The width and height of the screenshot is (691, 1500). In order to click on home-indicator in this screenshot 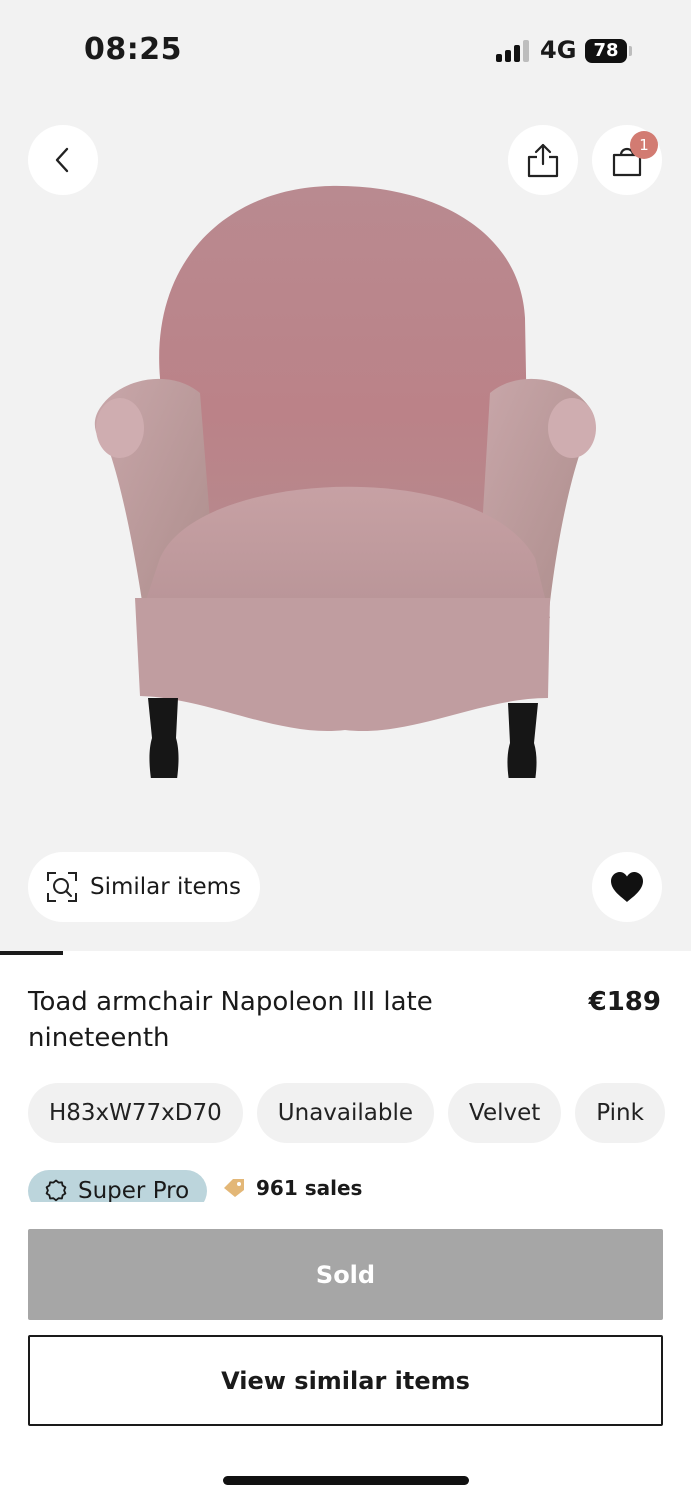, I will do `click(346, 1480)`.